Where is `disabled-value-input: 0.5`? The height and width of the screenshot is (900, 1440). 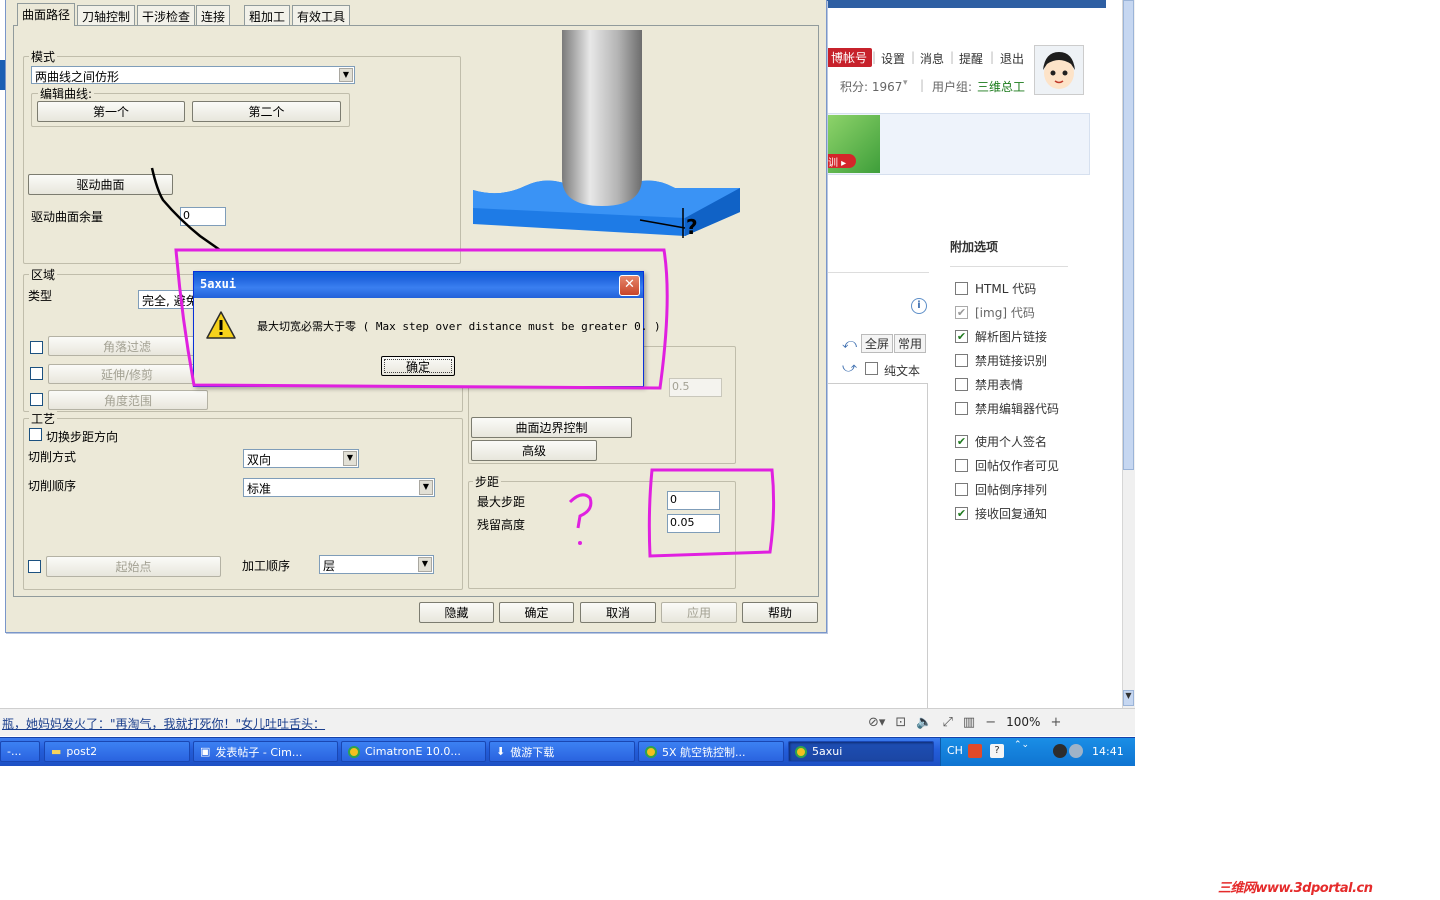 disabled-value-input: 0.5 is located at coordinates (695, 387).